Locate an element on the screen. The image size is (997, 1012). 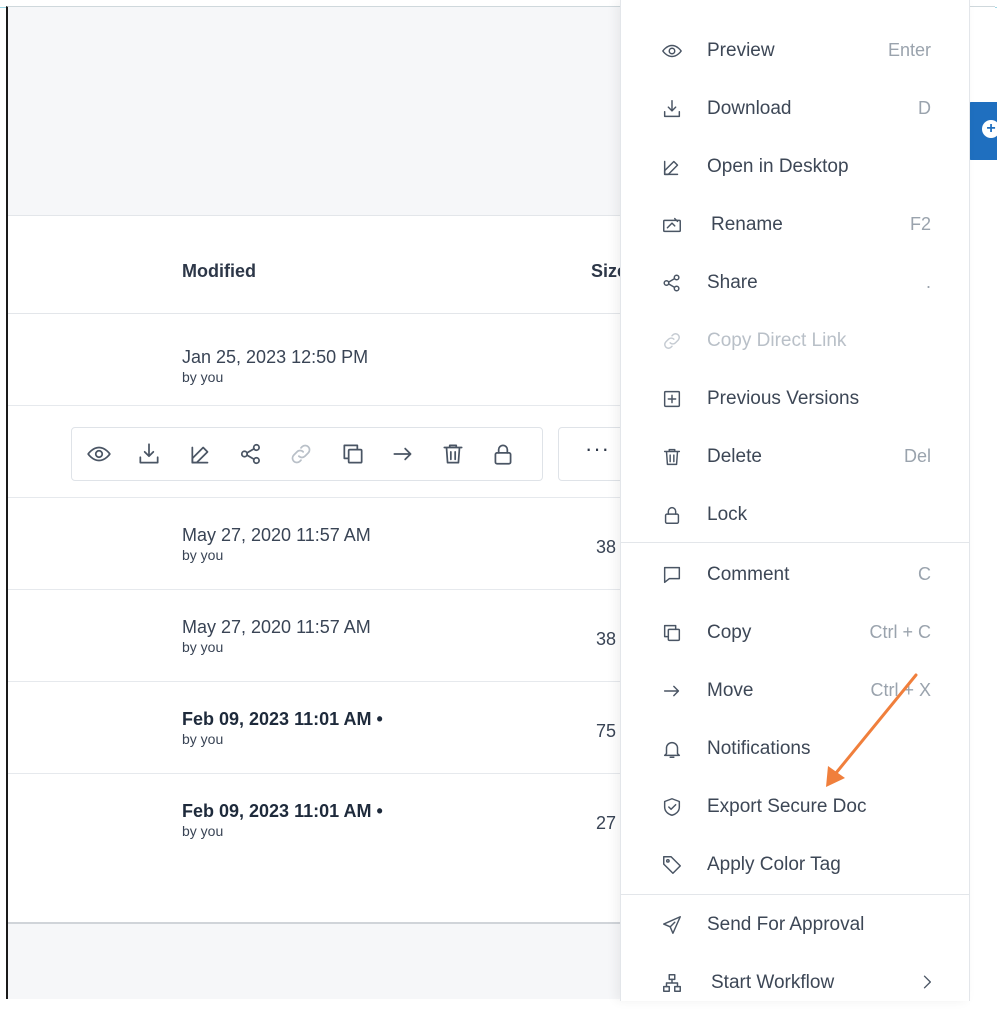
menu-item-shortcut: . is located at coordinates (928, 282).